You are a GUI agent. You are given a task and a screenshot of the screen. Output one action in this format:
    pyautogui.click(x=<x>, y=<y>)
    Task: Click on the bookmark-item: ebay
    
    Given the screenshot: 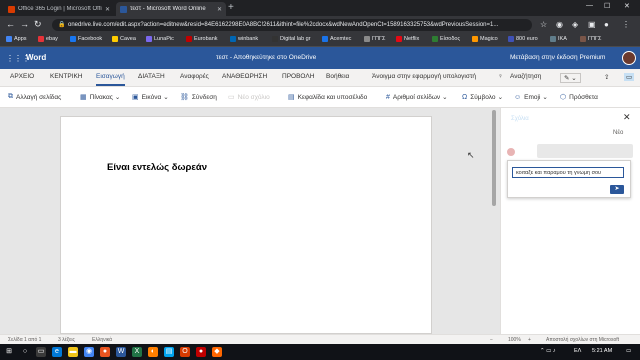 What is the action you would take?
    pyautogui.click(x=48, y=39)
    